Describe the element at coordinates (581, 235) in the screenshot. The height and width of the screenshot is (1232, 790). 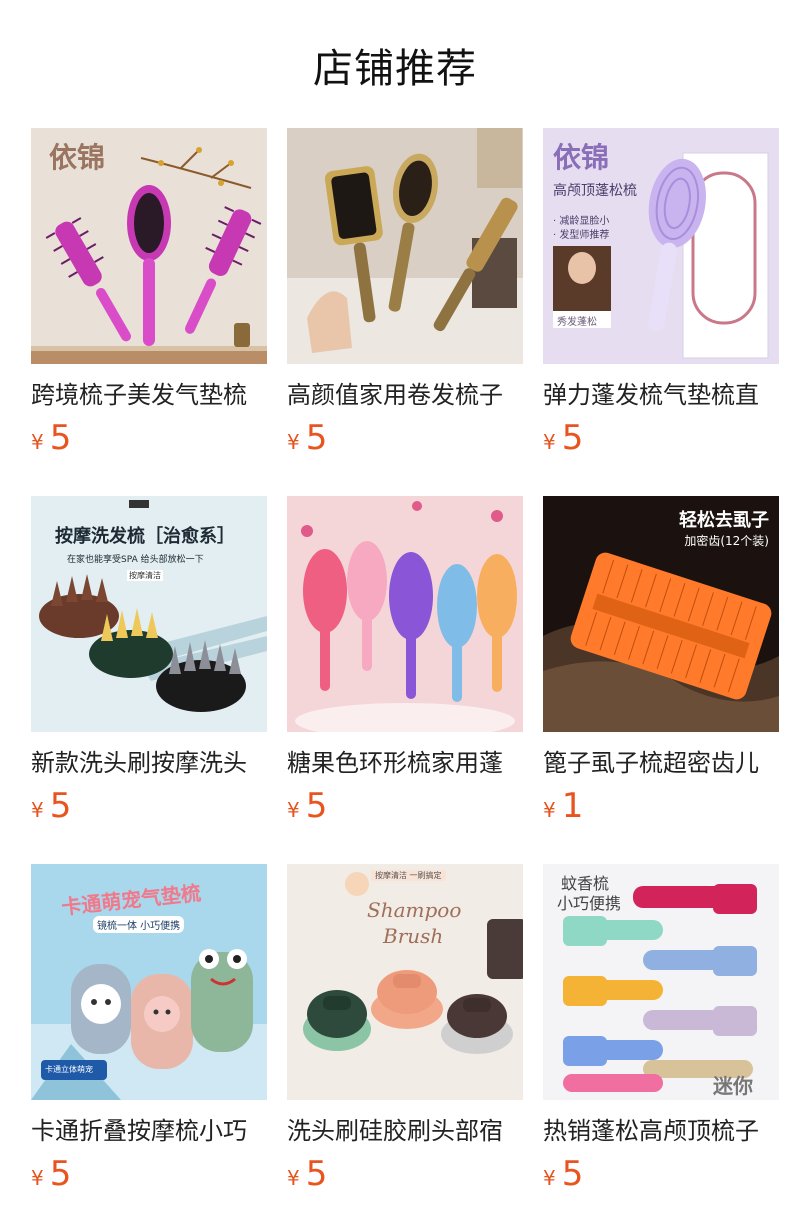
I see `promo-point: · 发型师推荐` at that location.